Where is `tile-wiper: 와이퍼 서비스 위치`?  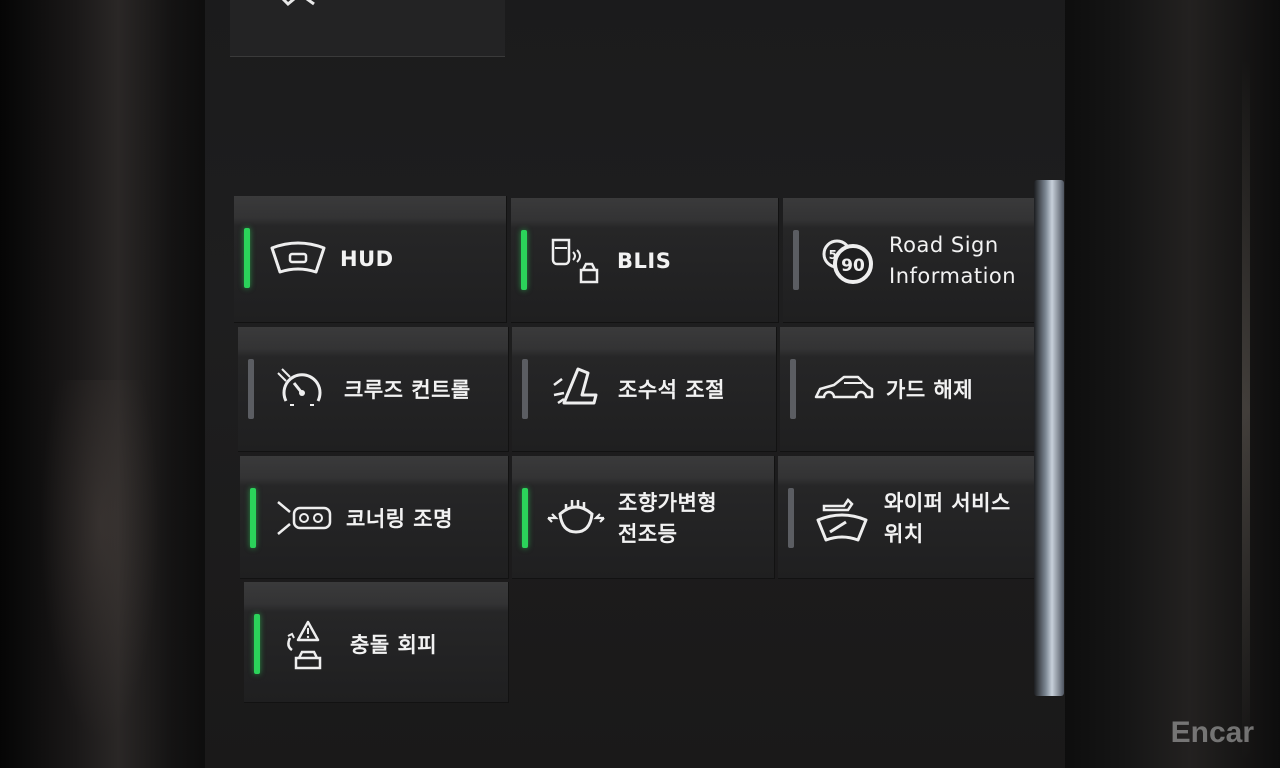 tile-wiper: 와이퍼 서비스 위치 is located at coordinates (909, 517).